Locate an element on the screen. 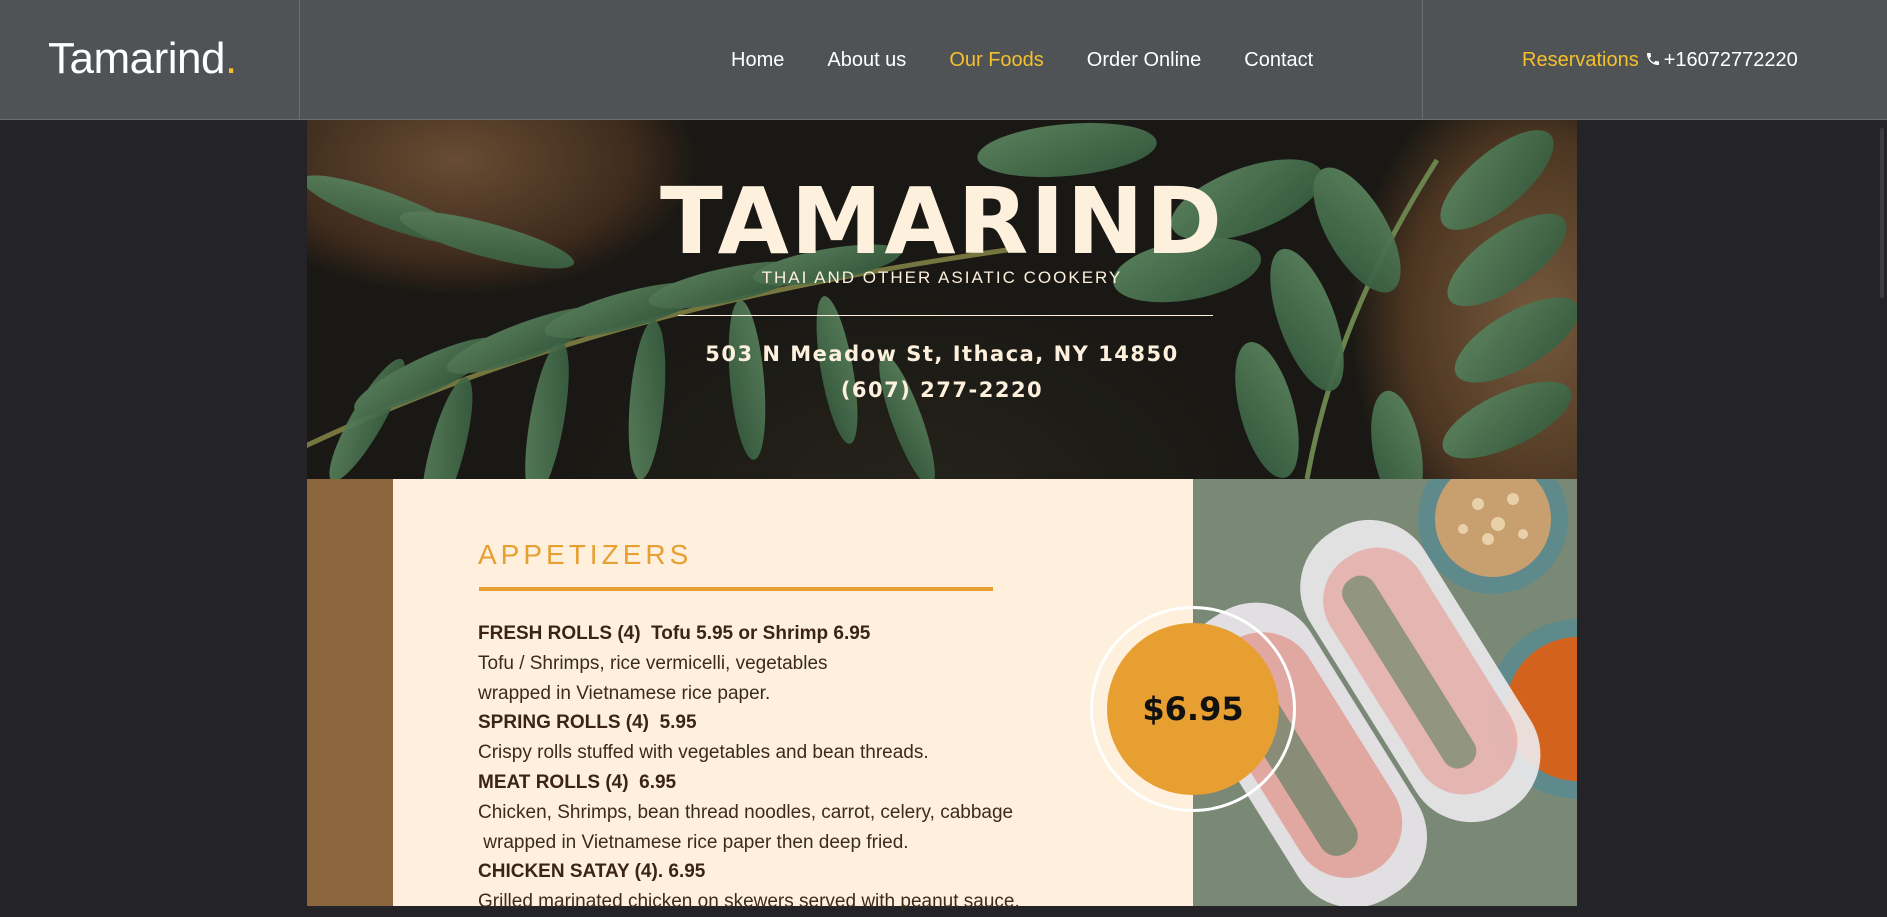 The width and height of the screenshot is (1887, 917). reservations-link: Reservations +16072772220 is located at coordinates (1660, 60).